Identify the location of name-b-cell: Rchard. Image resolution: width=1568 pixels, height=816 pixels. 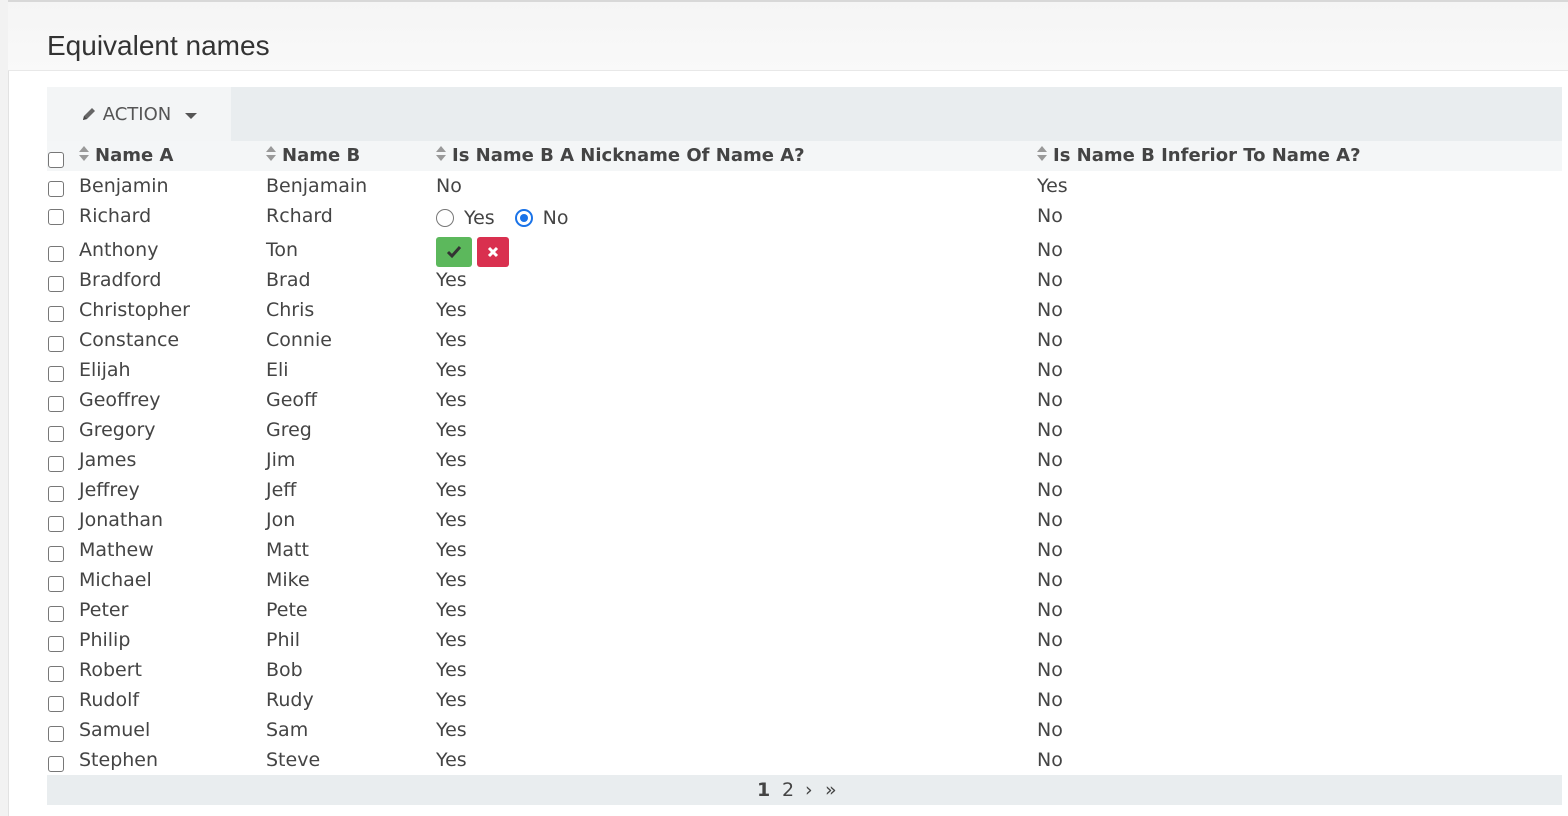
(299, 216).